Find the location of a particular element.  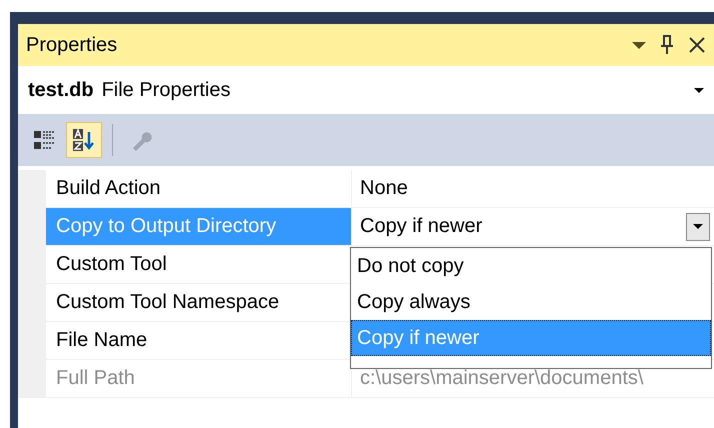

property-value: None is located at coordinates (533, 188).